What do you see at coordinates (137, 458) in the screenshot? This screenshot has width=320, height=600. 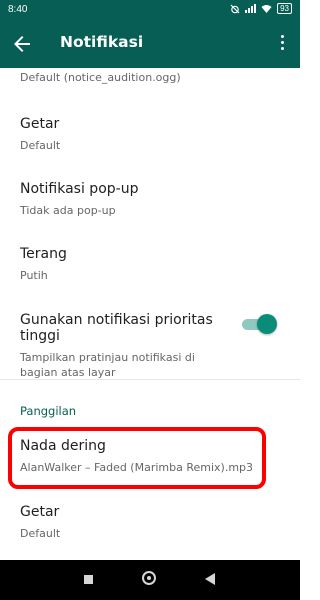 I see `ringtone-highlight-box` at bounding box center [137, 458].